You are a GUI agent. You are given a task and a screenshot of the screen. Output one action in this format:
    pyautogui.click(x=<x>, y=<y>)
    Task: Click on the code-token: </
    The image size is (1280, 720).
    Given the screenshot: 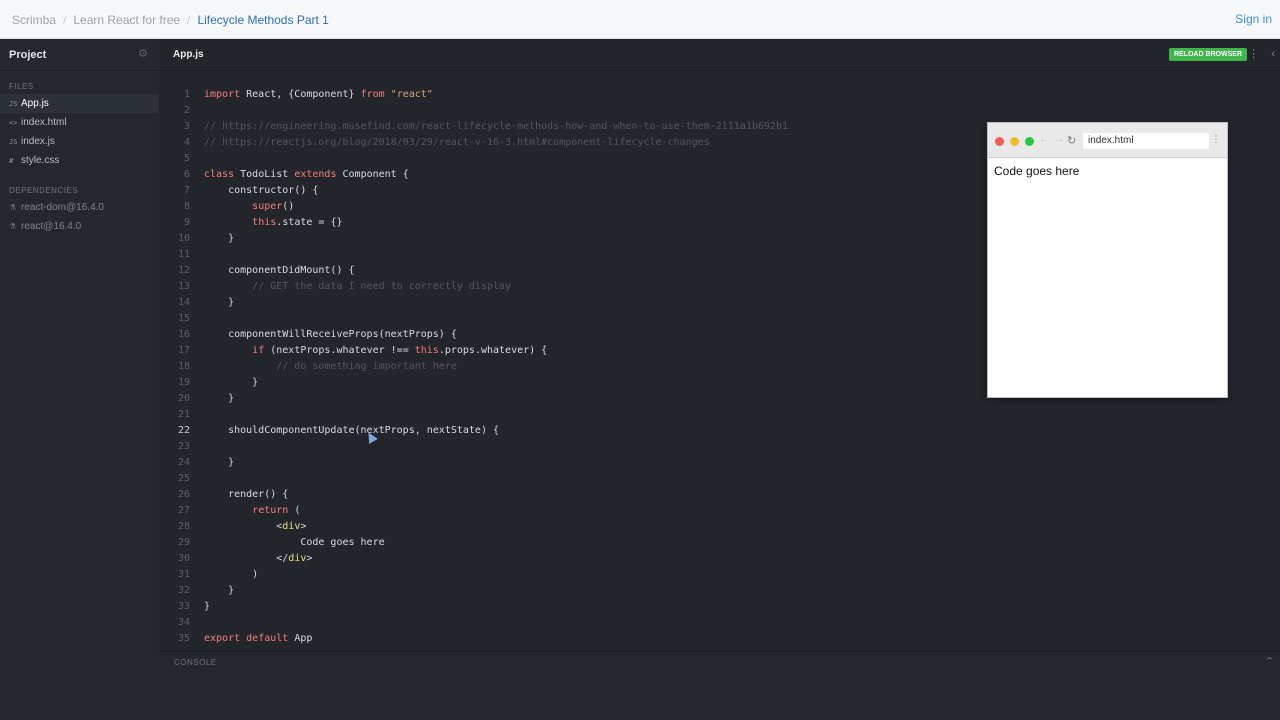 What is the action you would take?
    pyautogui.click(x=246, y=558)
    